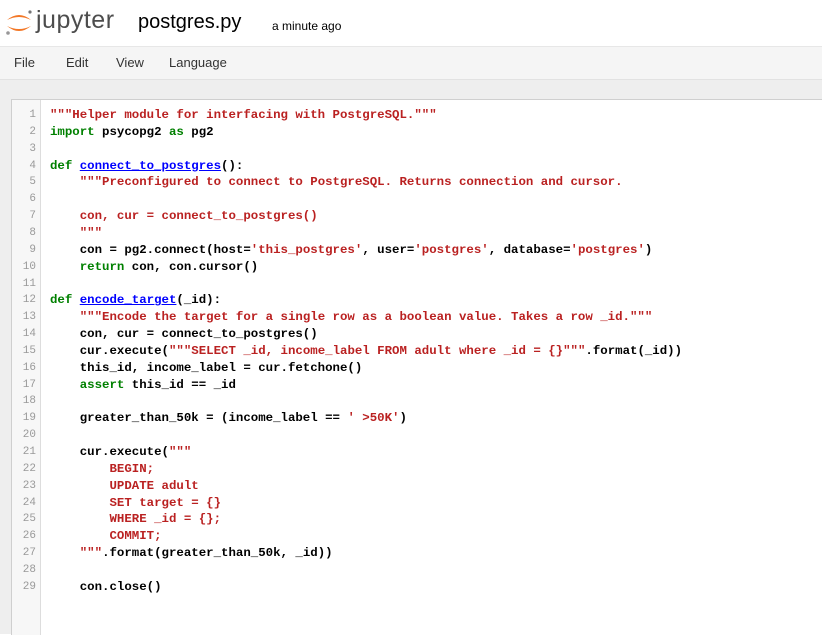 This screenshot has height=635, width=822. What do you see at coordinates (29, 435) in the screenshot?
I see `line-number: 20` at bounding box center [29, 435].